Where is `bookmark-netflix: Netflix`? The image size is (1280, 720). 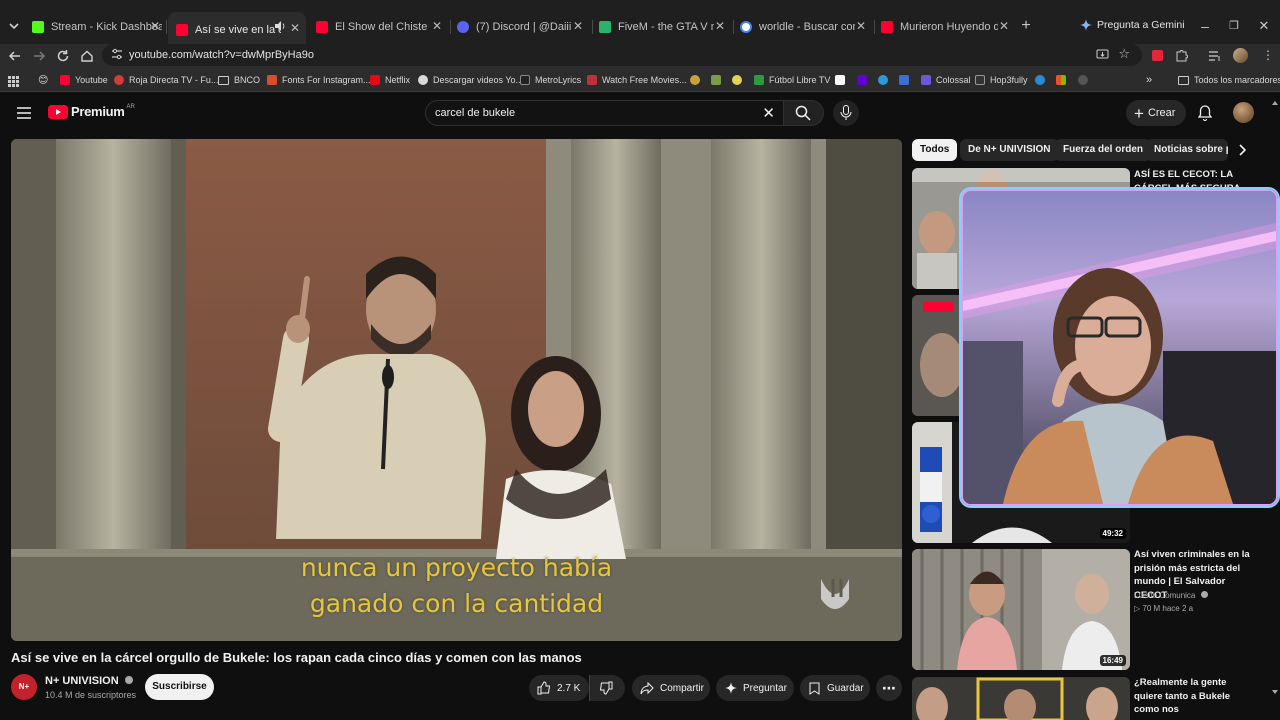
bookmark-netflix: Netflix is located at coordinates (390, 80).